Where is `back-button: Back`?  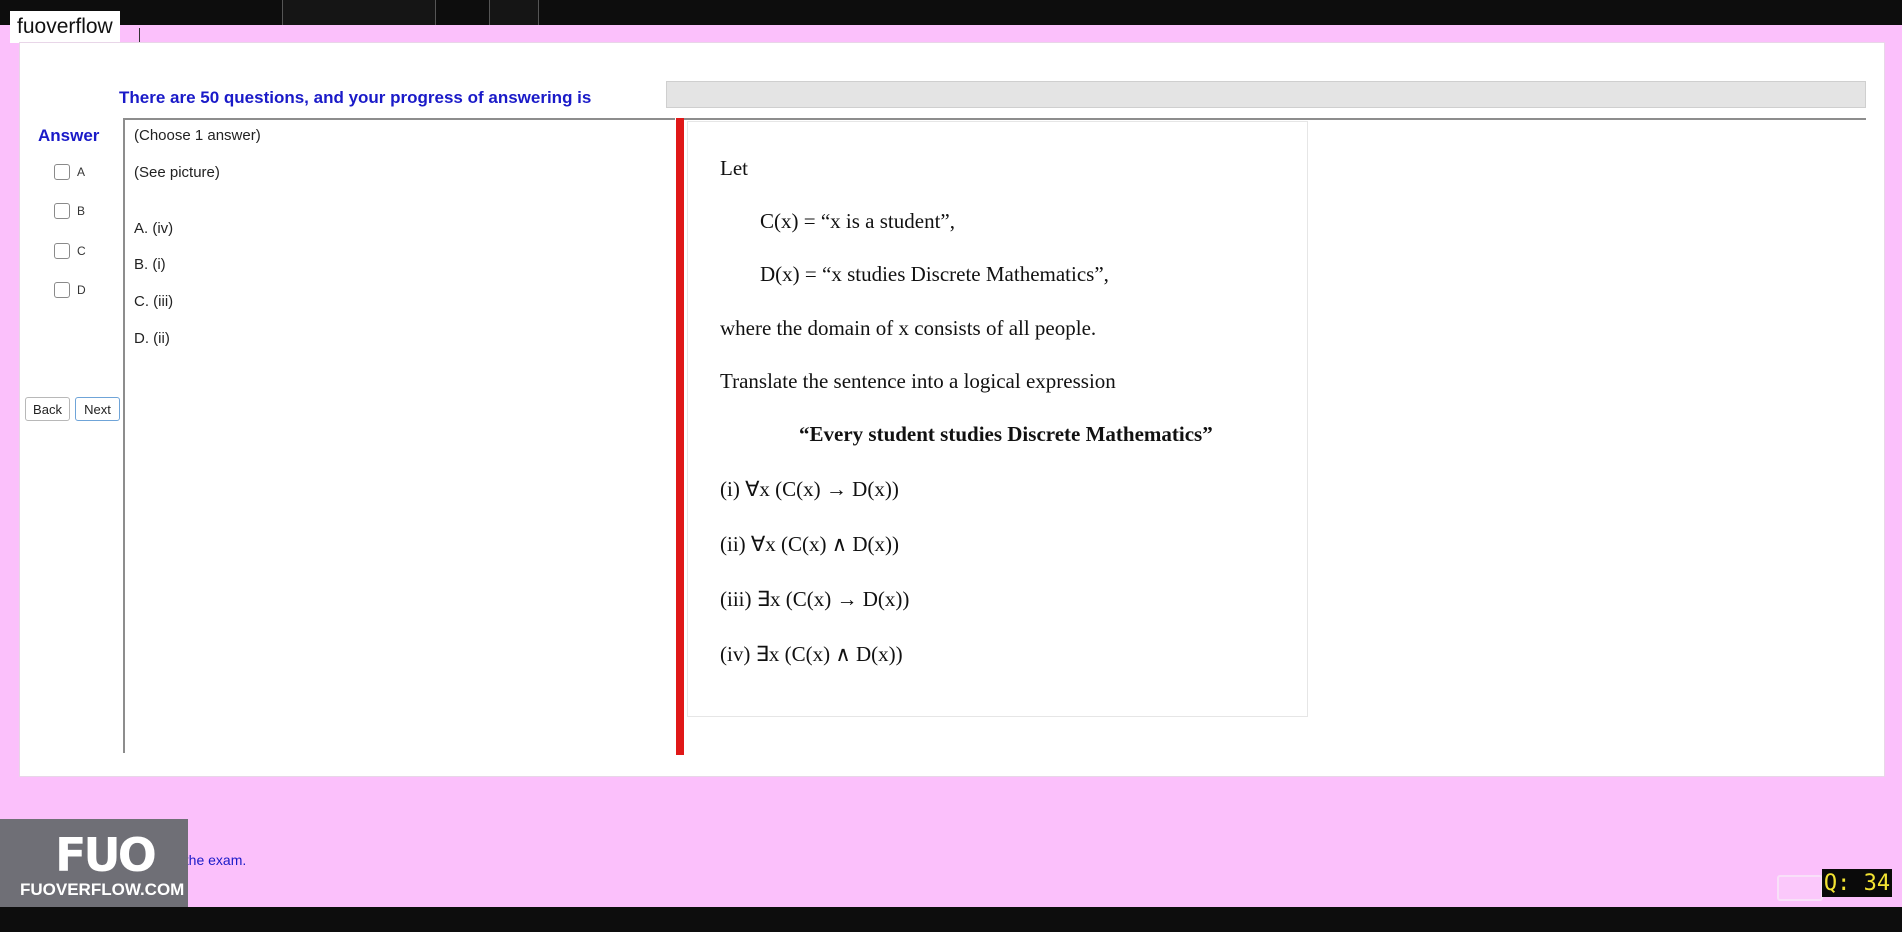
back-button: Back is located at coordinates (47, 409).